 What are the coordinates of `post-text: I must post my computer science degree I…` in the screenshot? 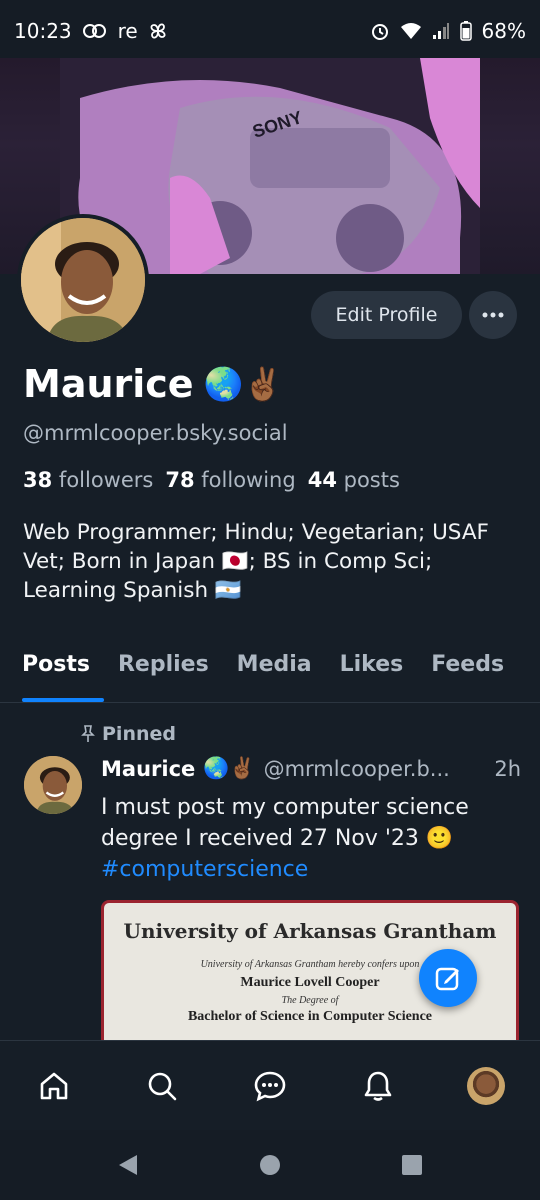 It's located at (285, 823).